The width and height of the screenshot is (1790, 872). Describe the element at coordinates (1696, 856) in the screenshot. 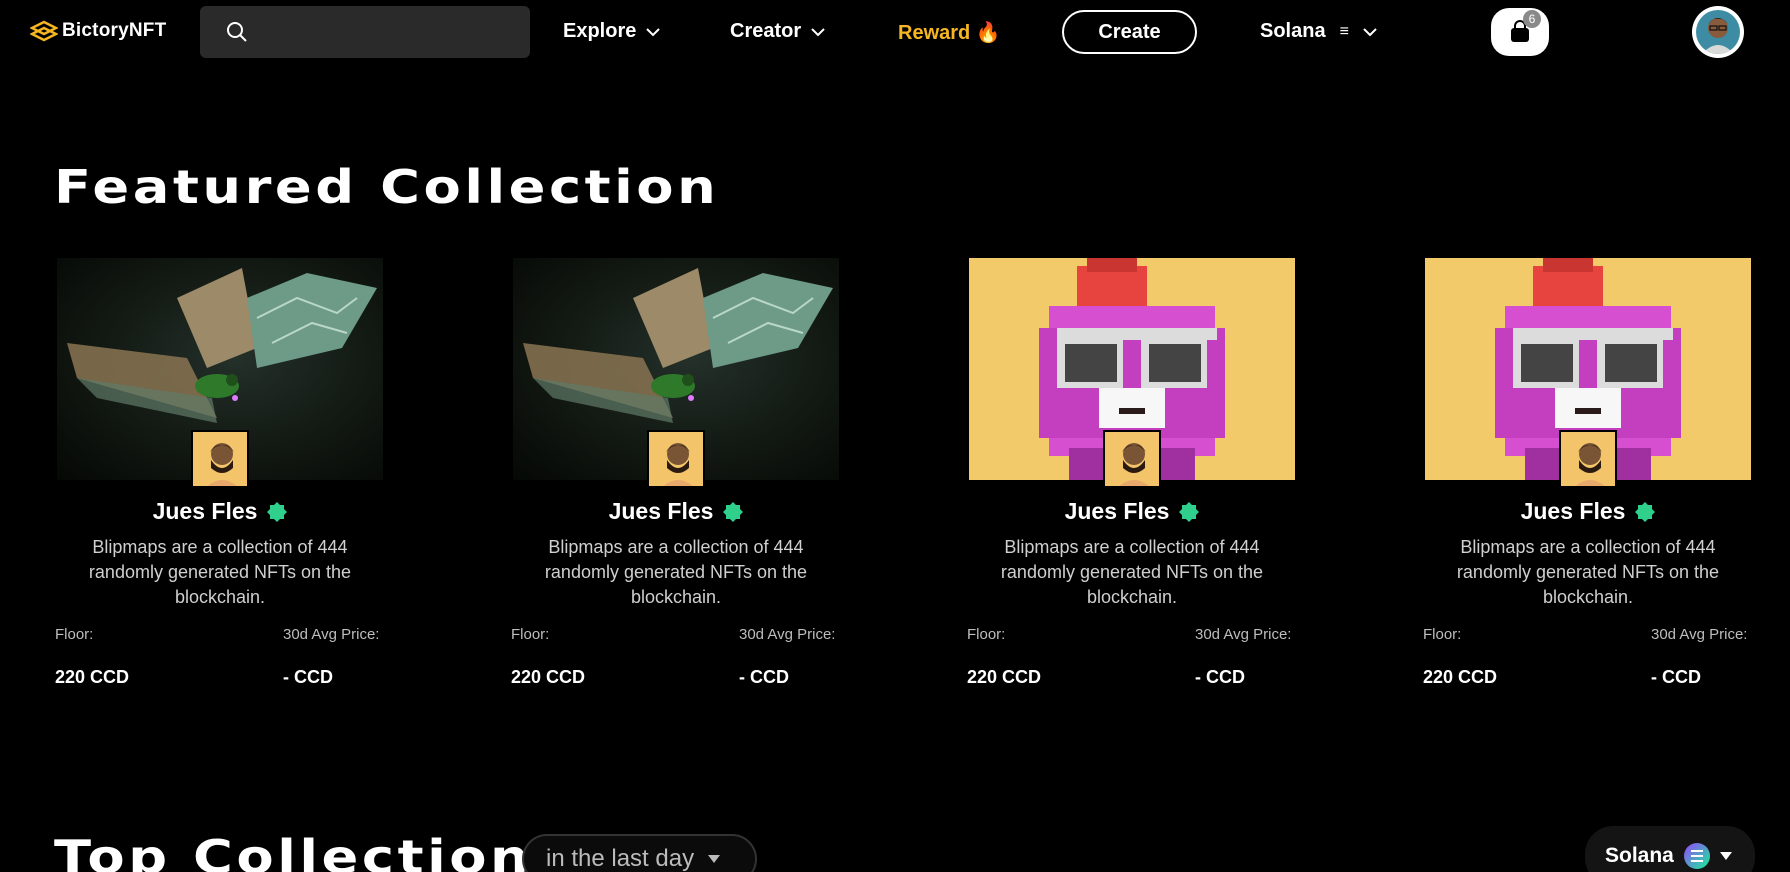

I see `solana-icon` at that location.